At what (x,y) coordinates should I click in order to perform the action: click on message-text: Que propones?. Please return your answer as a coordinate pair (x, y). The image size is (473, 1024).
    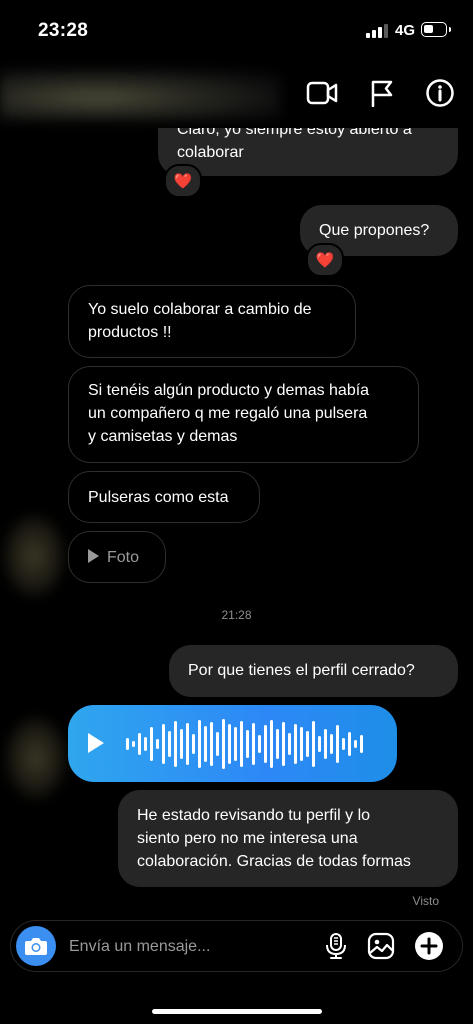
    Looking at the image, I should click on (374, 230).